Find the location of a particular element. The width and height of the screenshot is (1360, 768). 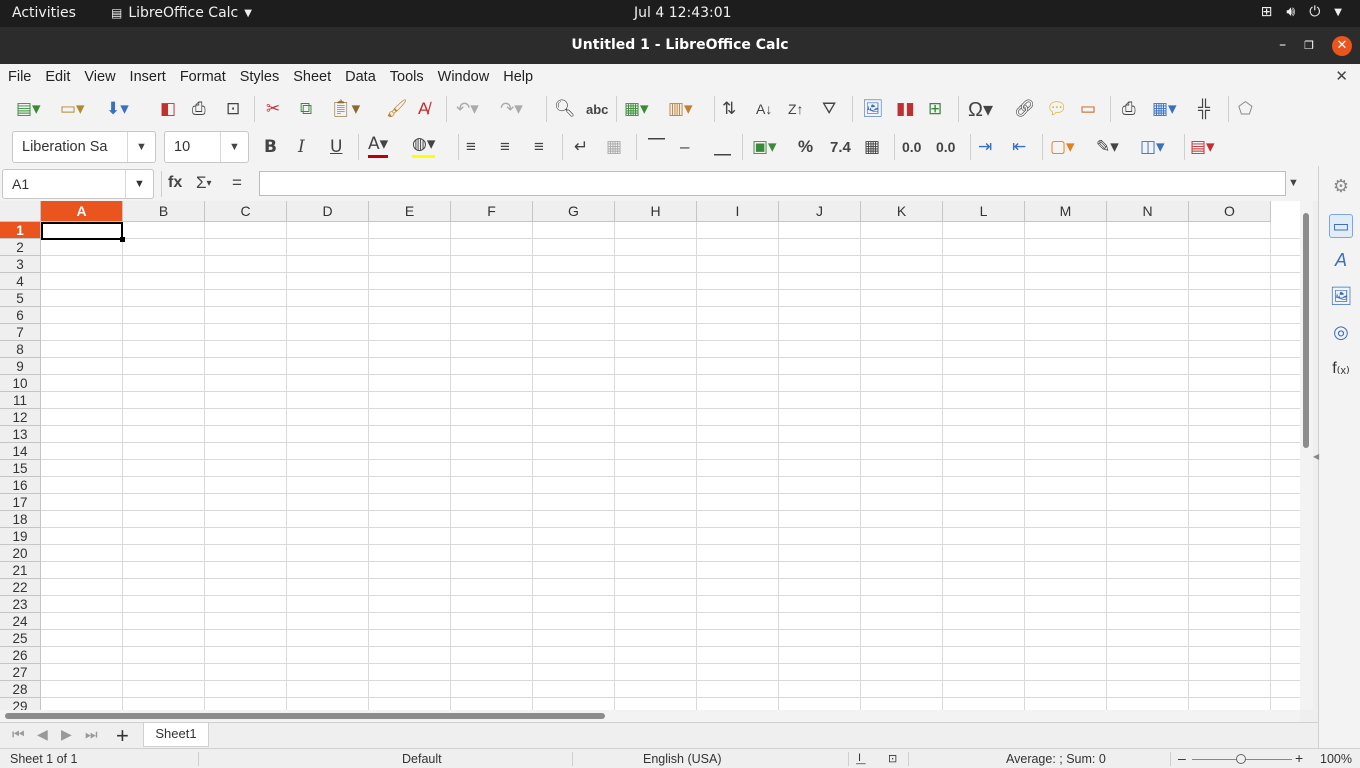

document-modified-icon: ⊡ is located at coordinates (892, 758).